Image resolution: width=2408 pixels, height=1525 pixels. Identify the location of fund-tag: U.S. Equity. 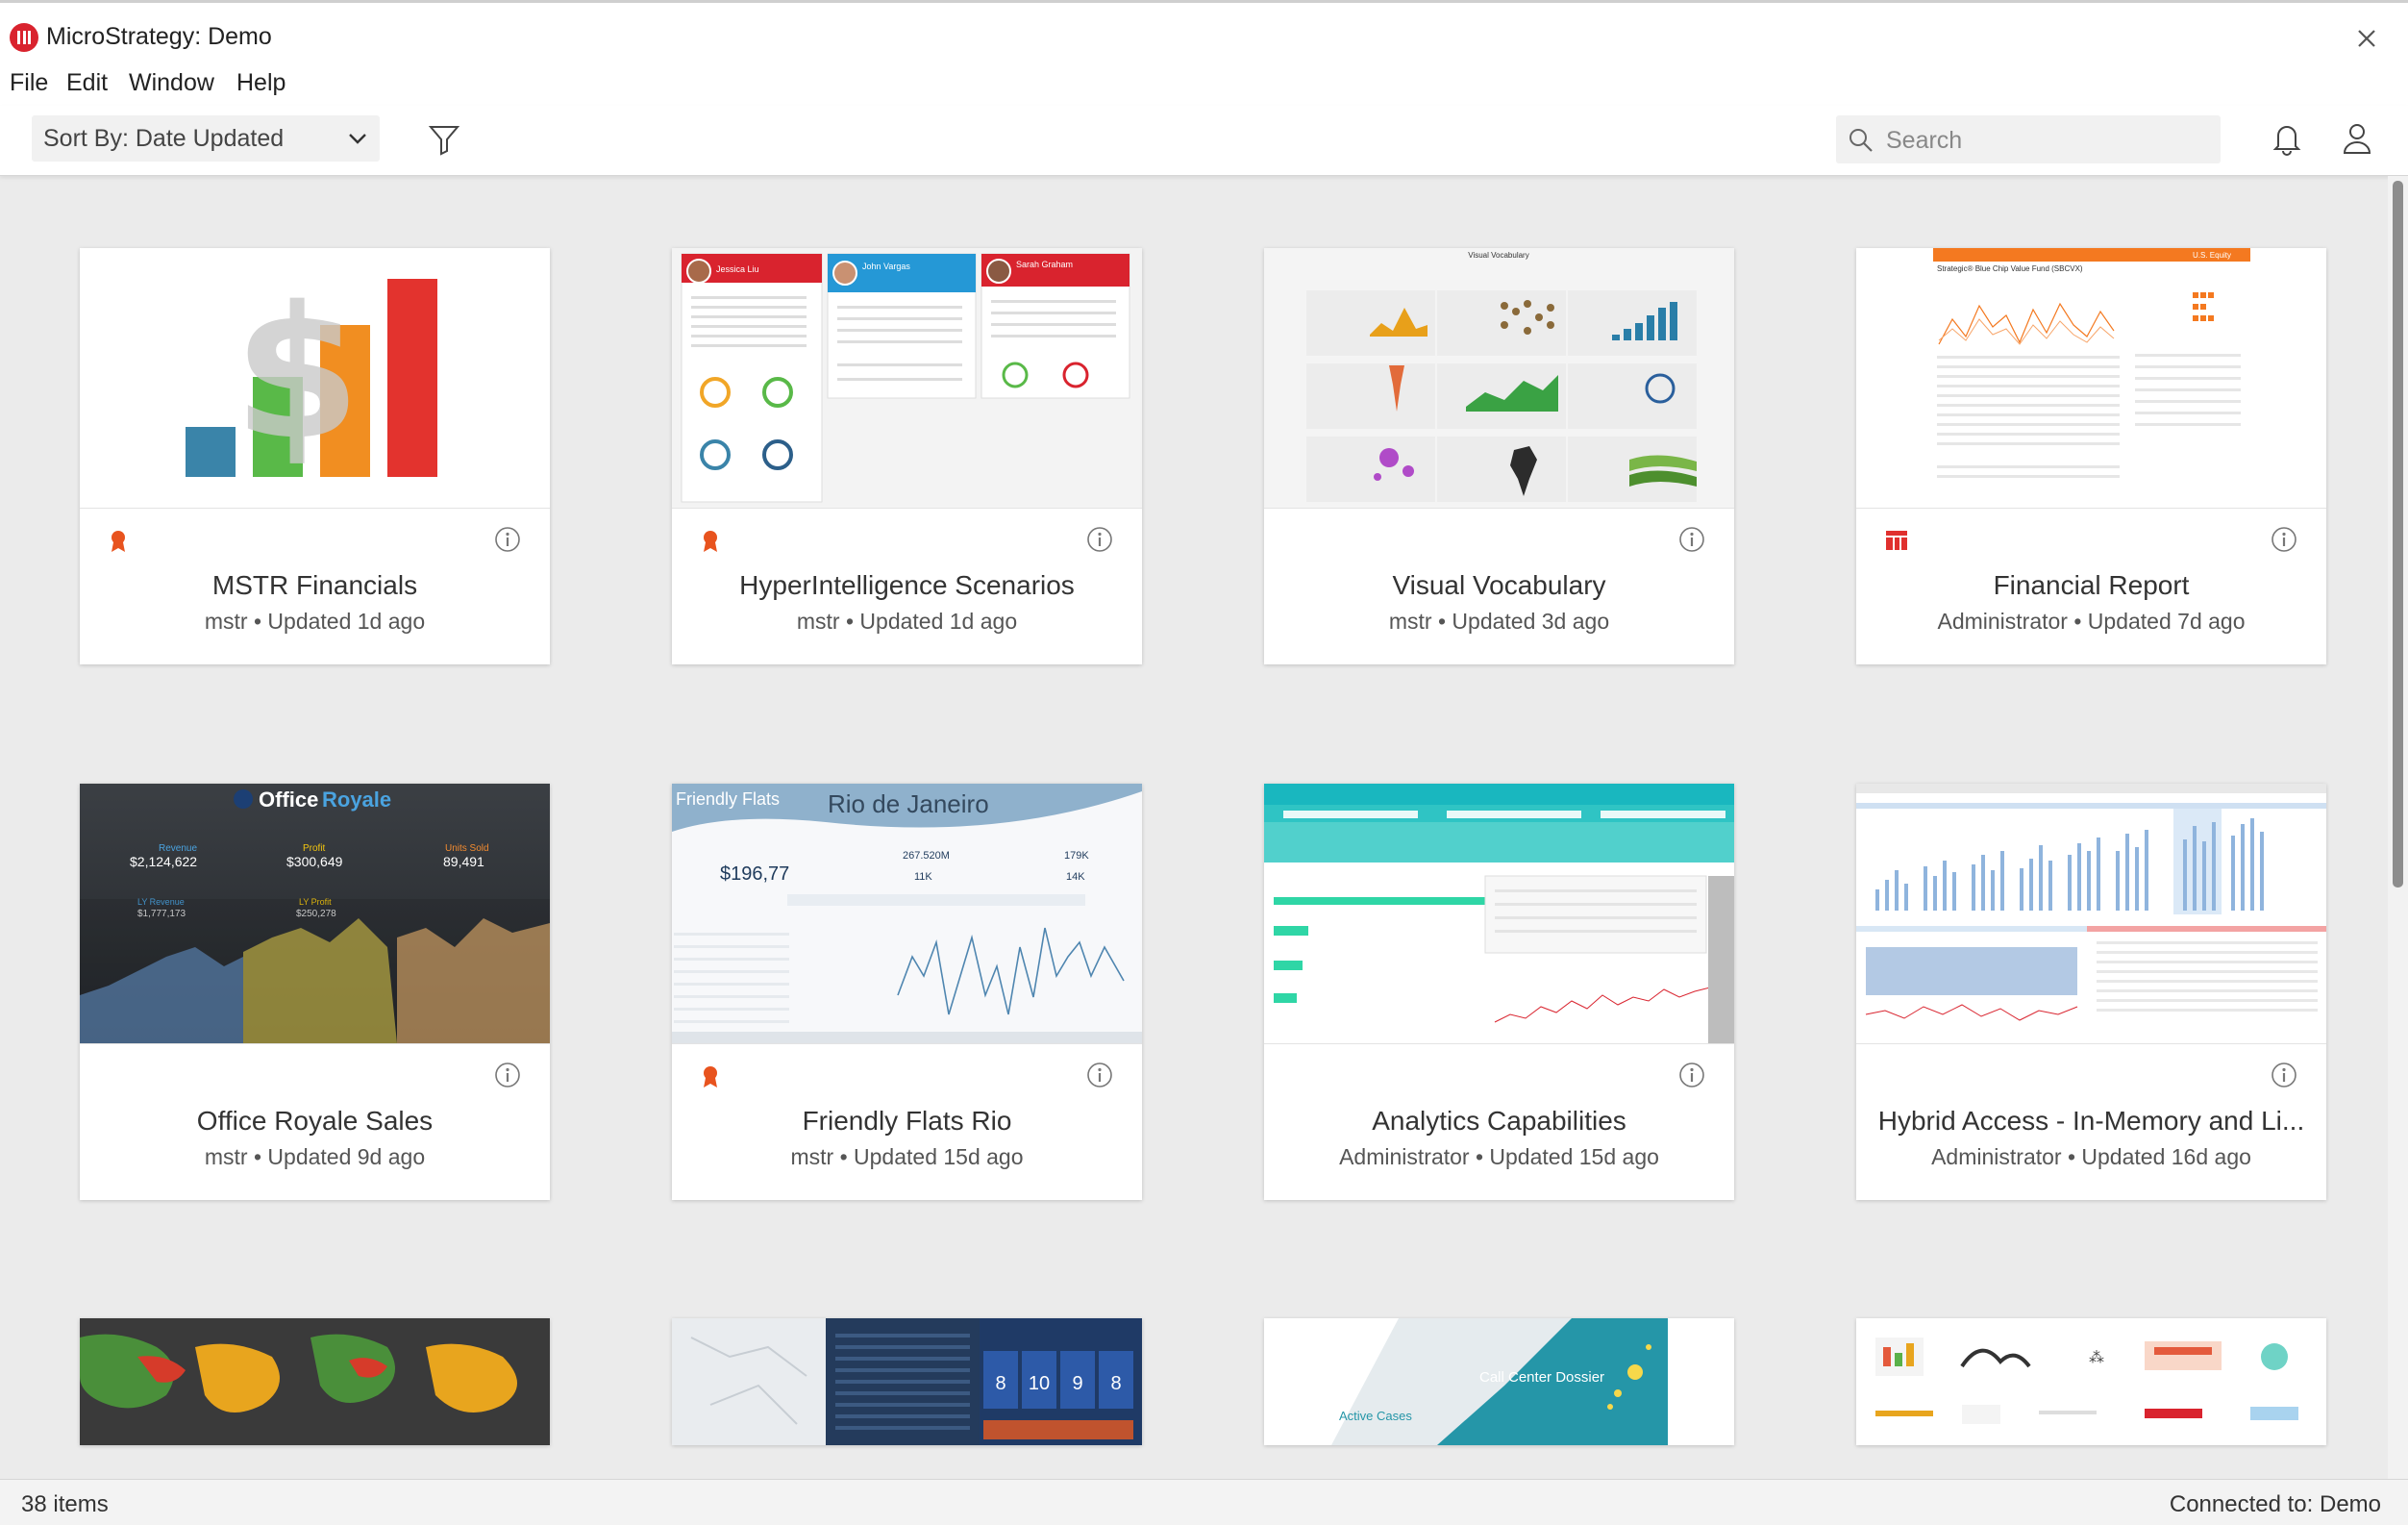
(2212, 256).